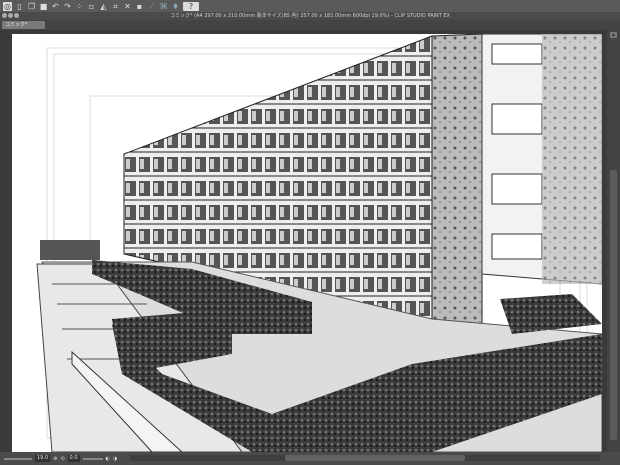 This screenshot has height=465, width=620. I want to click on help-icon: ?, so click(191, 6).